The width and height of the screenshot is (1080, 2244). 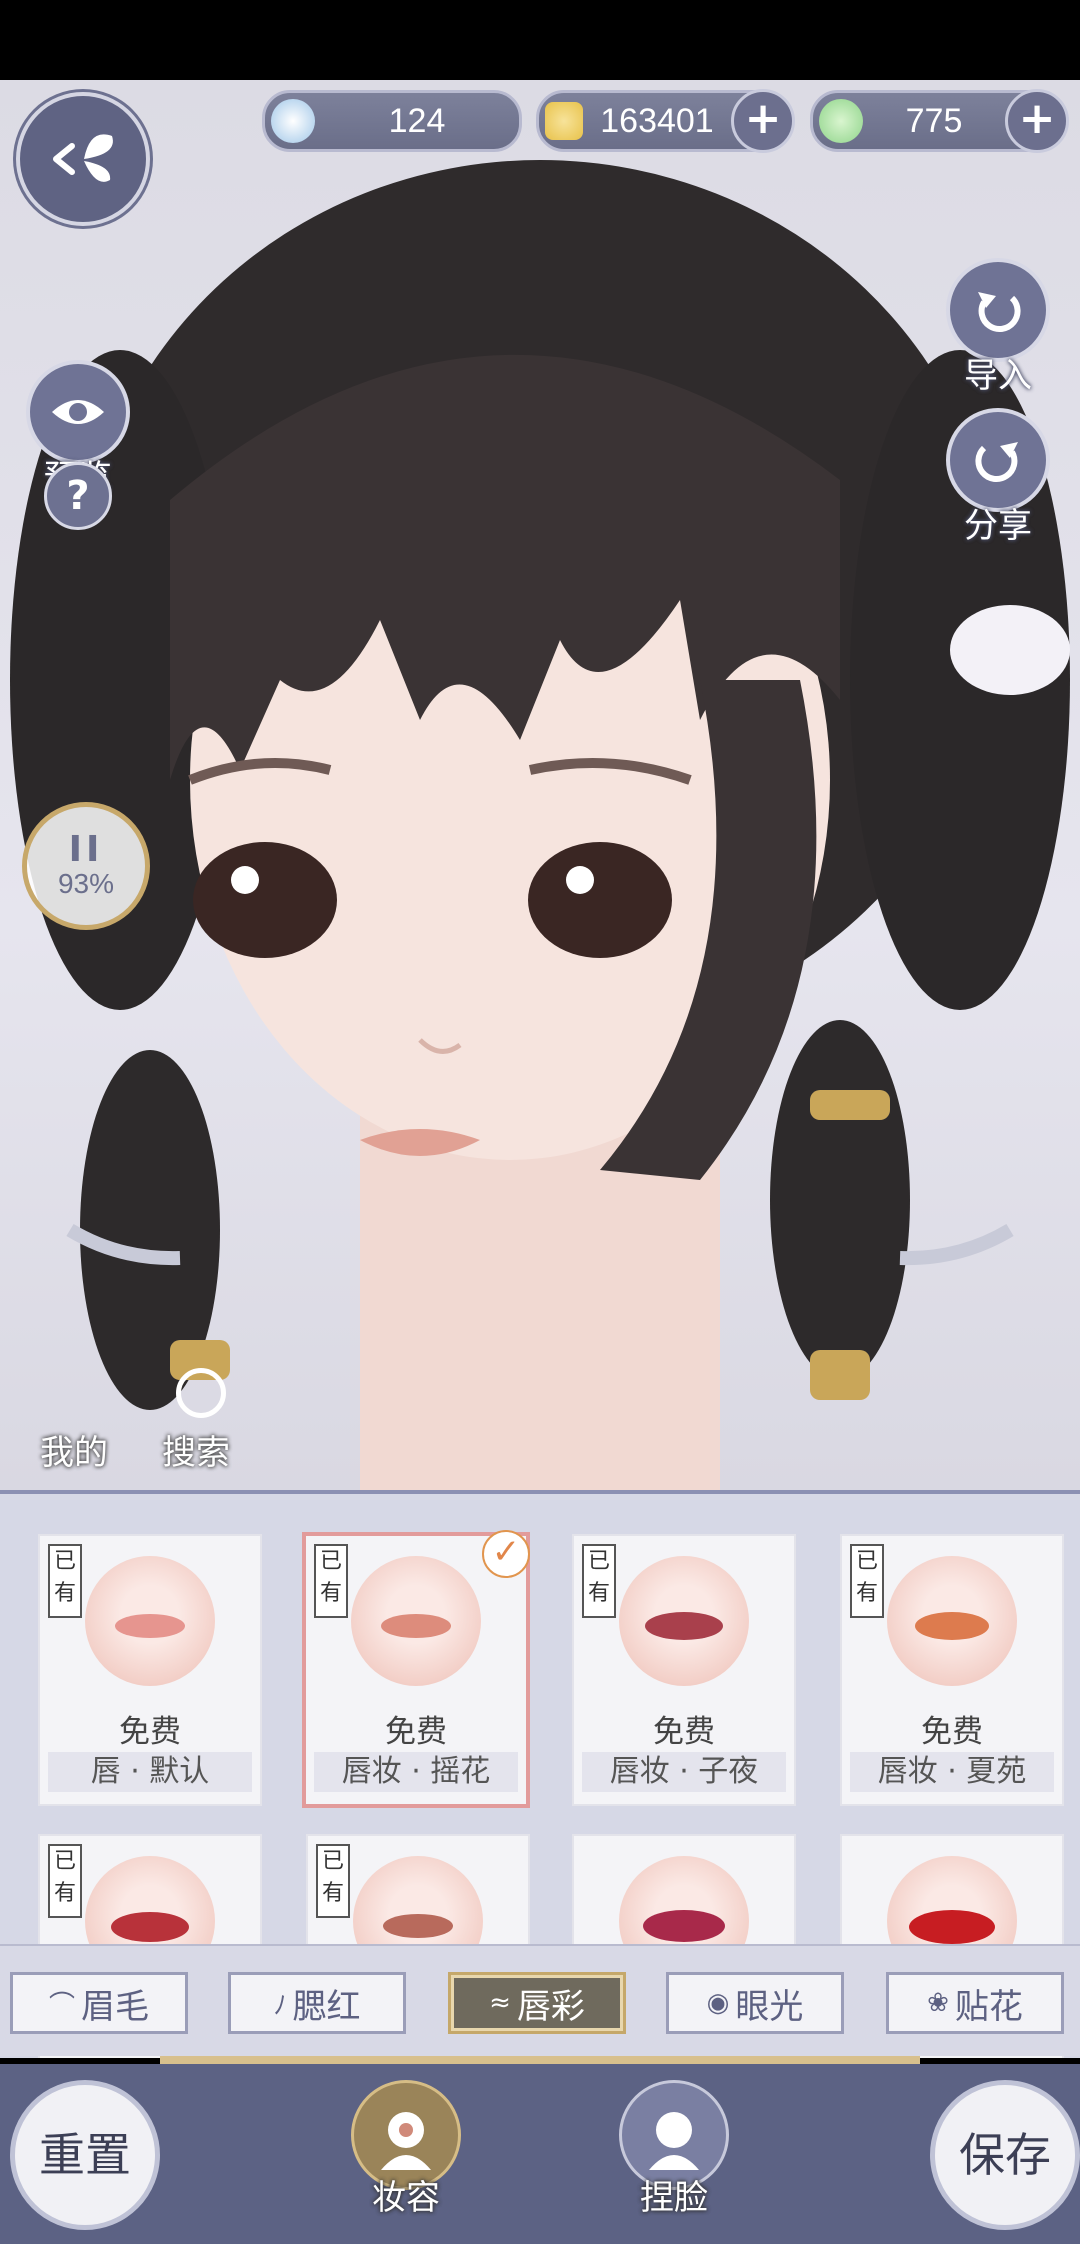 I want to click on lip-icon: ≈, so click(x=500, y=2003).